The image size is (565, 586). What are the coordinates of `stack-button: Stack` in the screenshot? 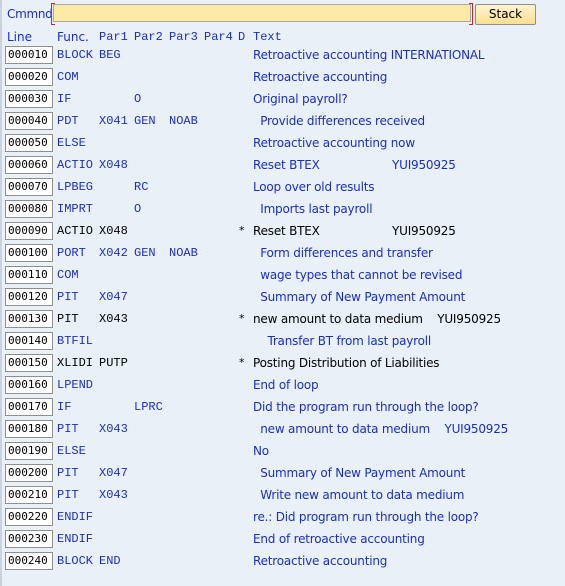 It's located at (505, 14).